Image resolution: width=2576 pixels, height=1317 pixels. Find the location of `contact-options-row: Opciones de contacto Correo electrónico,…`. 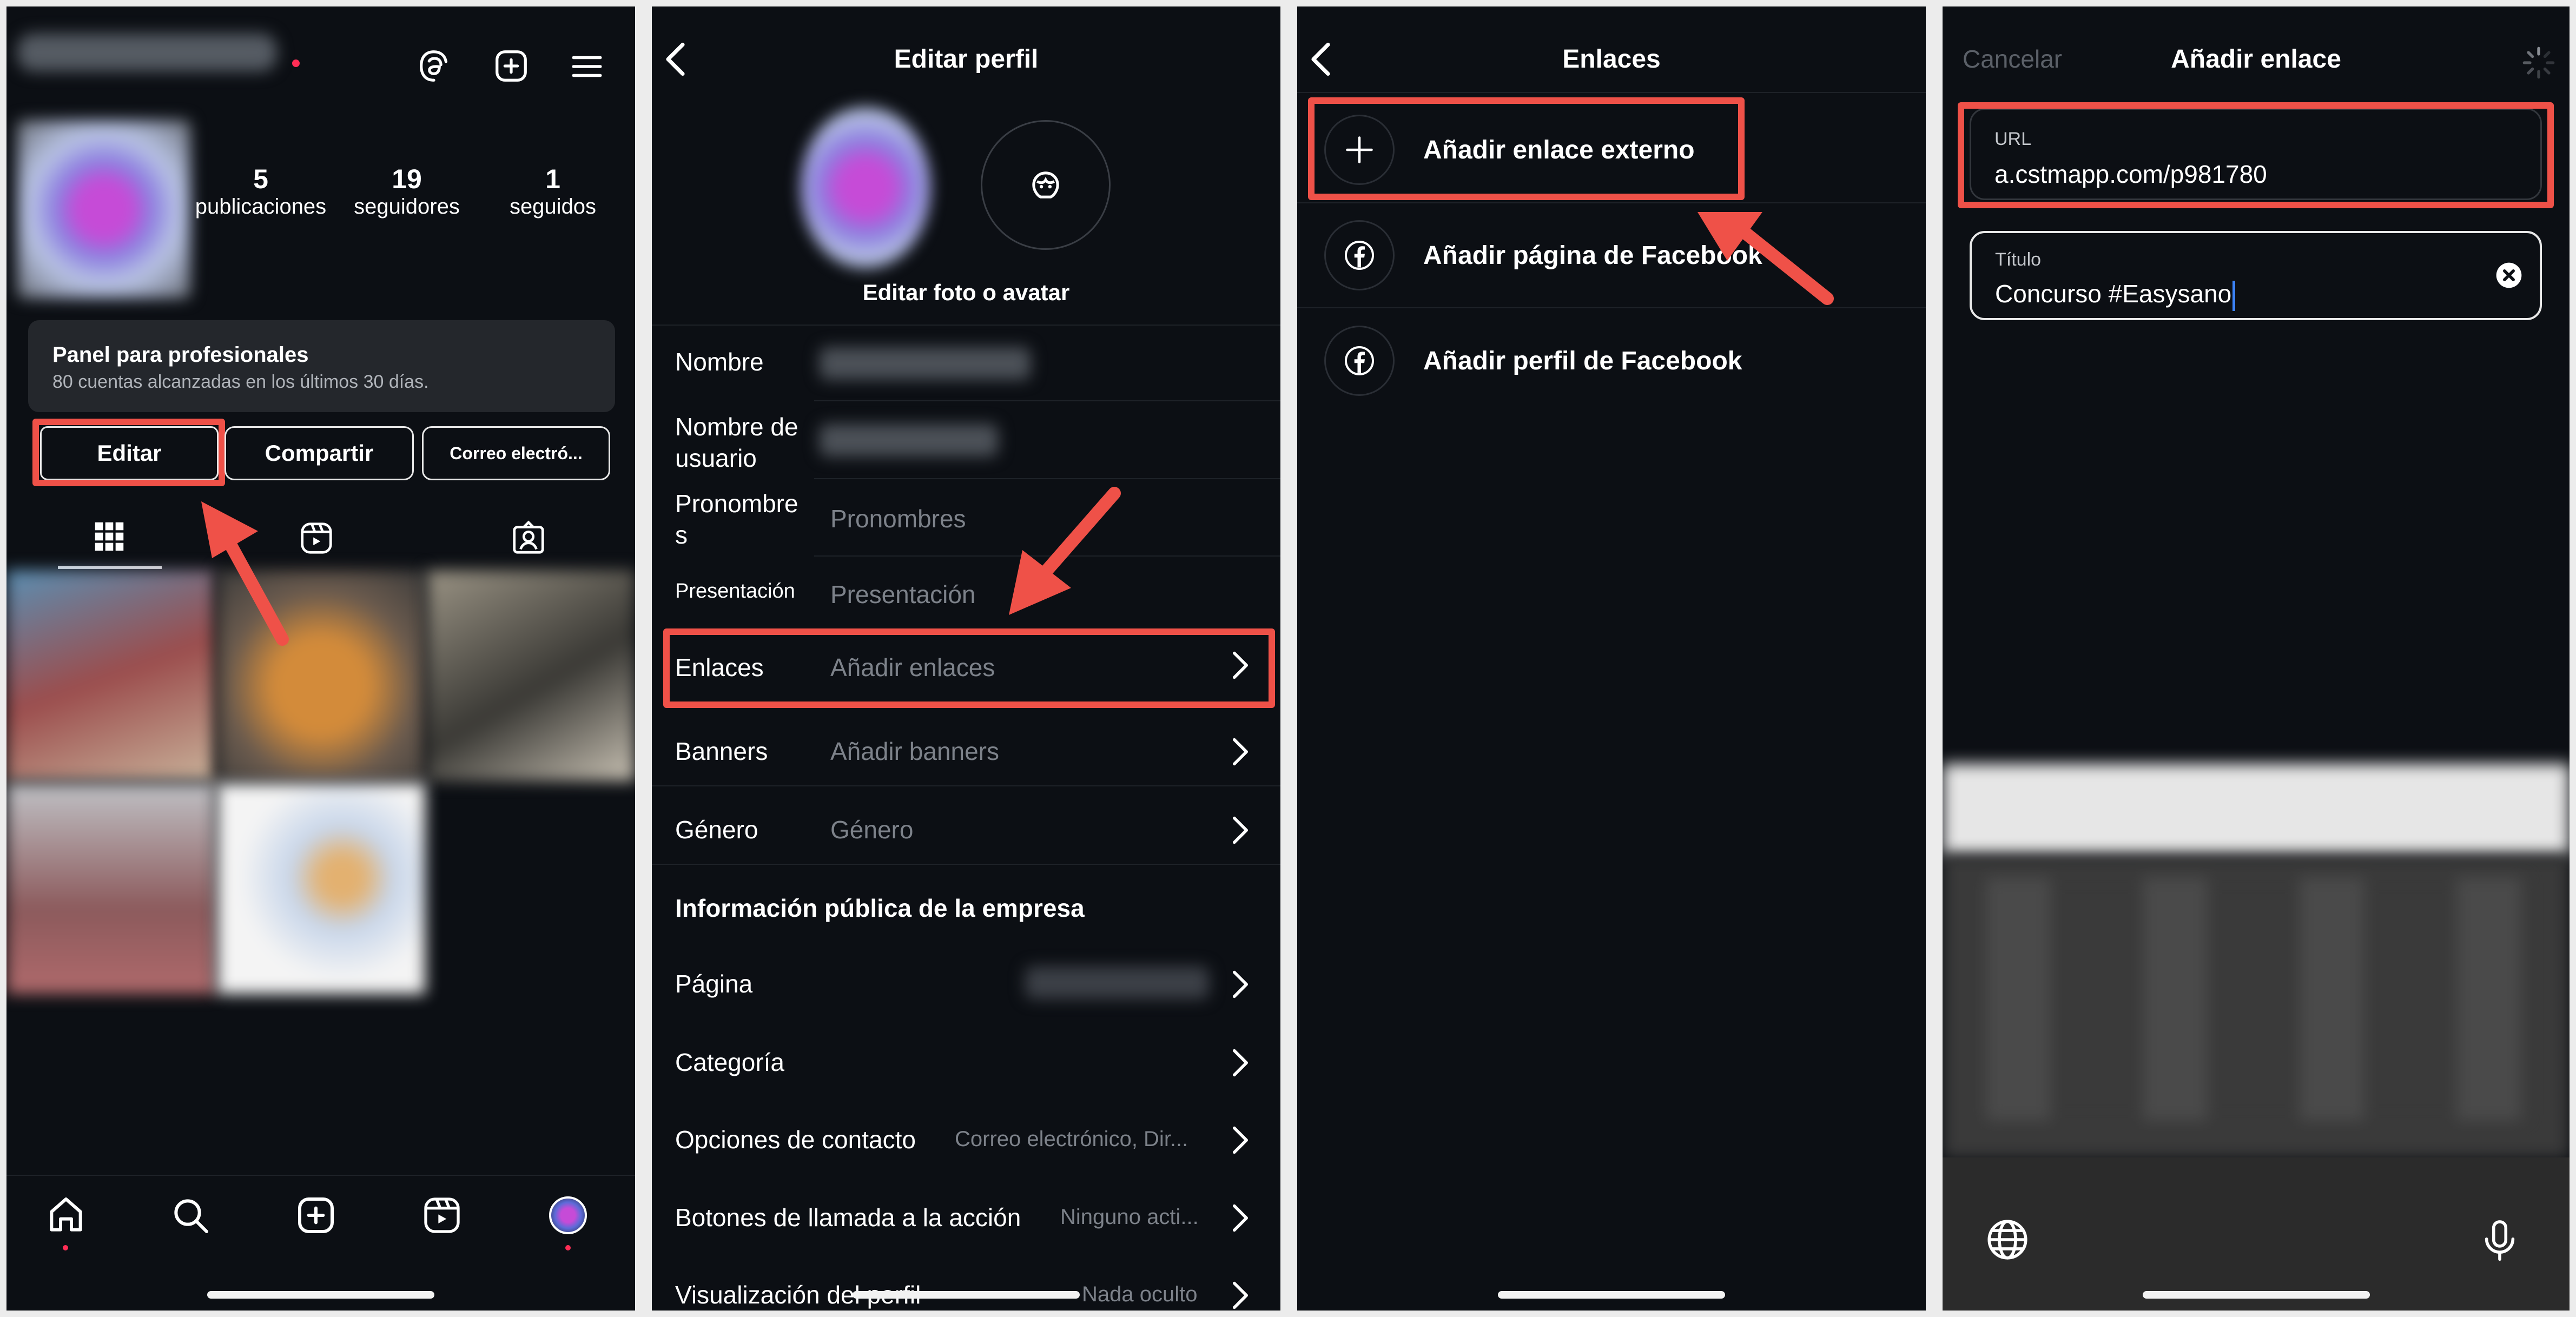

contact-options-row: Opciones de contacto Correo electrónico,… is located at coordinates (966, 1136).